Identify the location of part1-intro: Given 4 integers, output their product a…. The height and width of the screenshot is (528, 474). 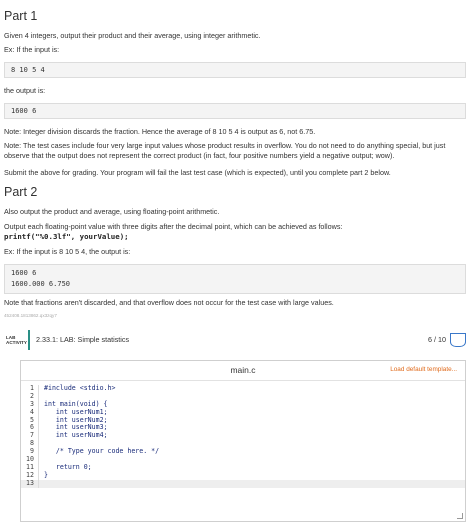
(132, 35).